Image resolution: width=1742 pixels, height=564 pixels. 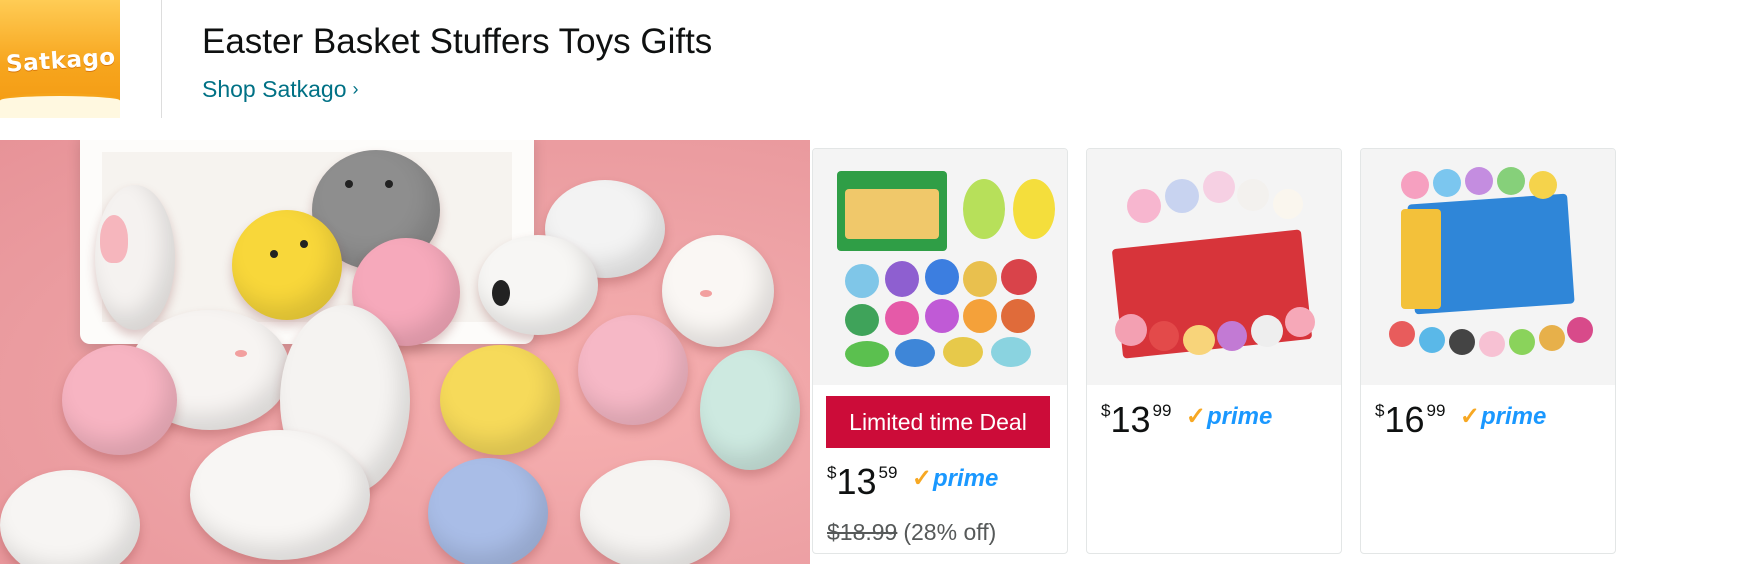 I want to click on mint-bear-toy, so click(x=750, y=410).